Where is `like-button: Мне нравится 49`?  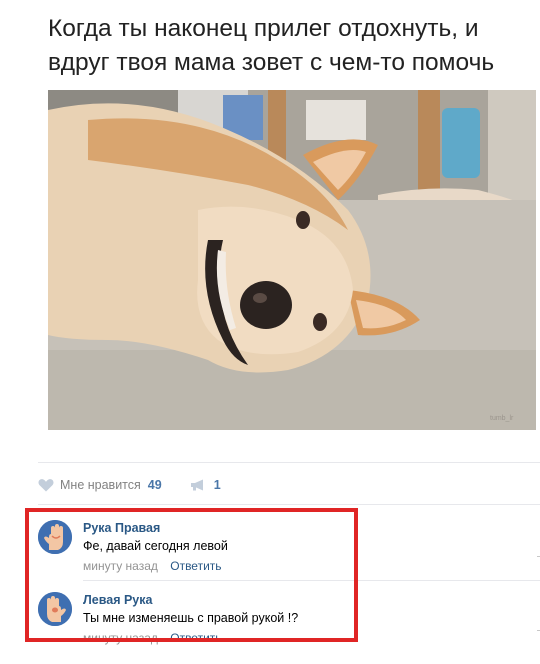 like-button: Мне нравится 49 is located at coordinates (100, 485).